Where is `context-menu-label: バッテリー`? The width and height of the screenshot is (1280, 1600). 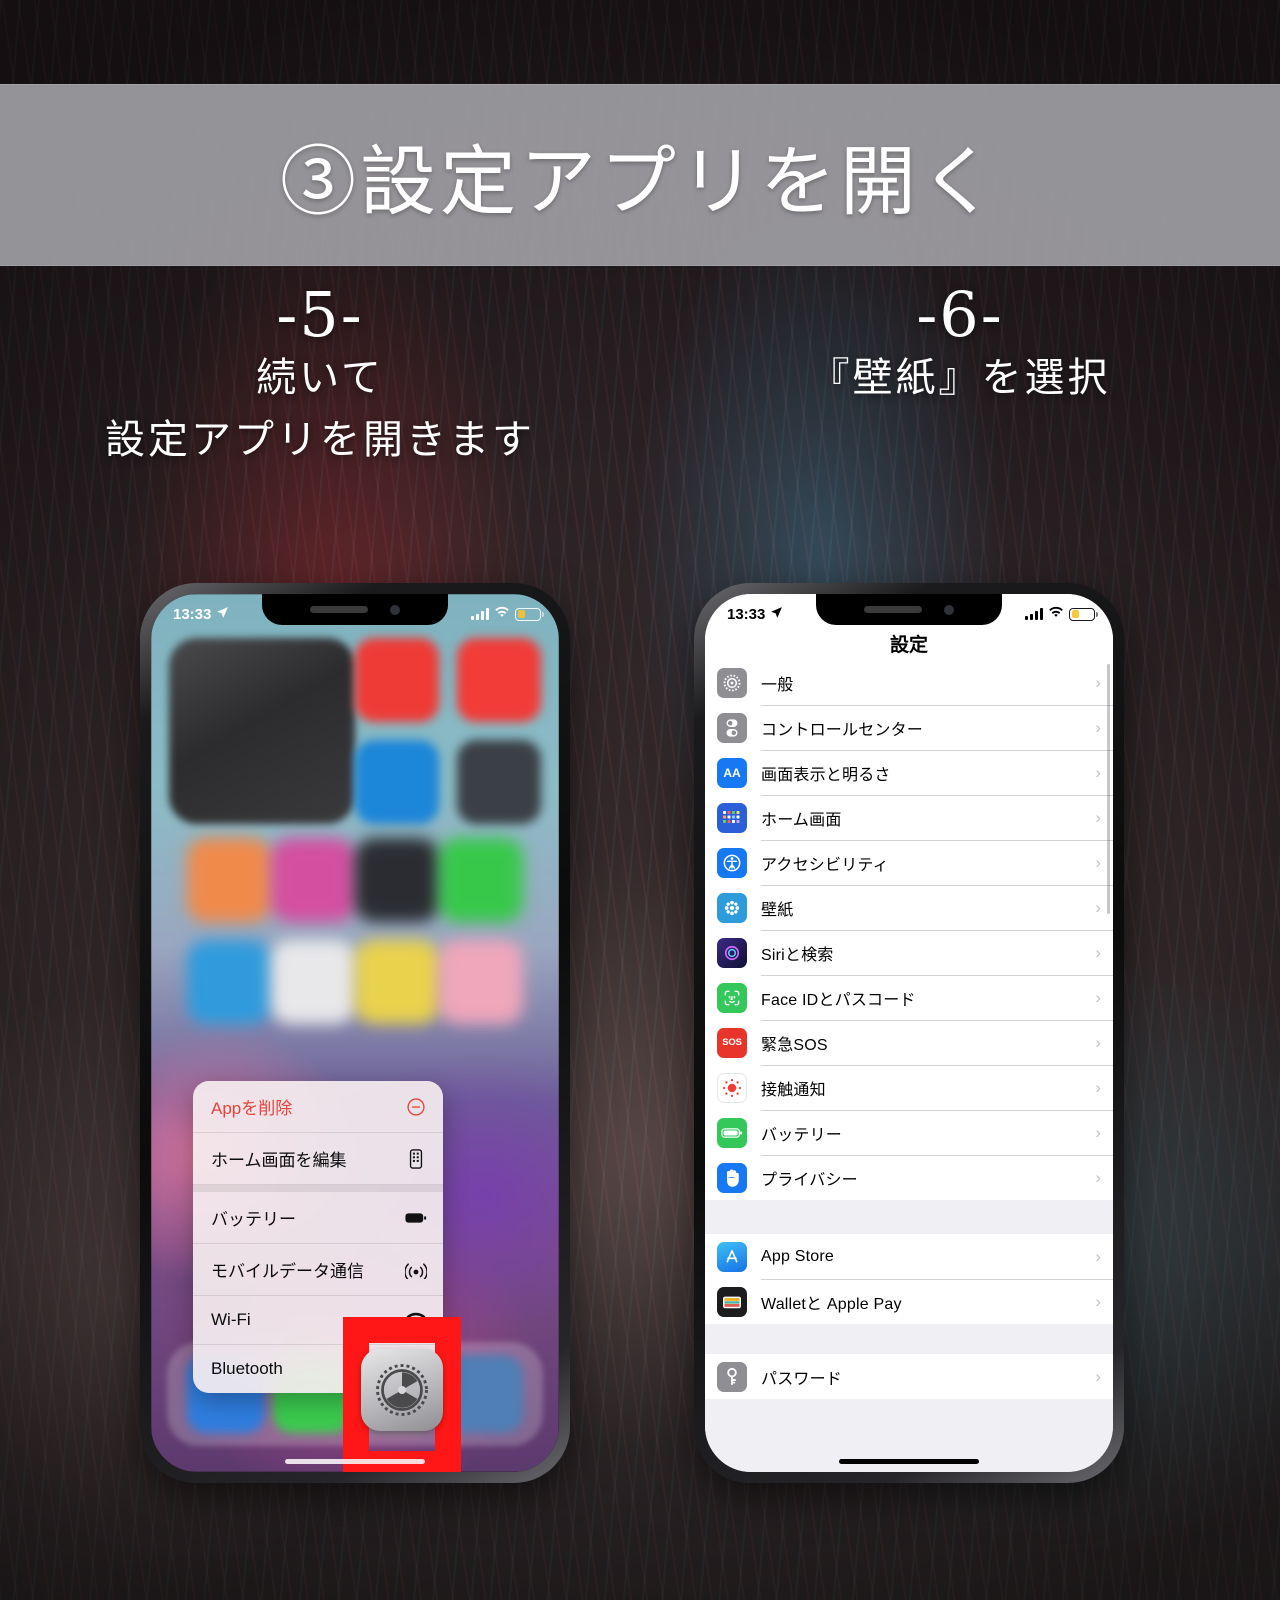
context-menu-label: バッテリー is located at coordinates (253, 1219).